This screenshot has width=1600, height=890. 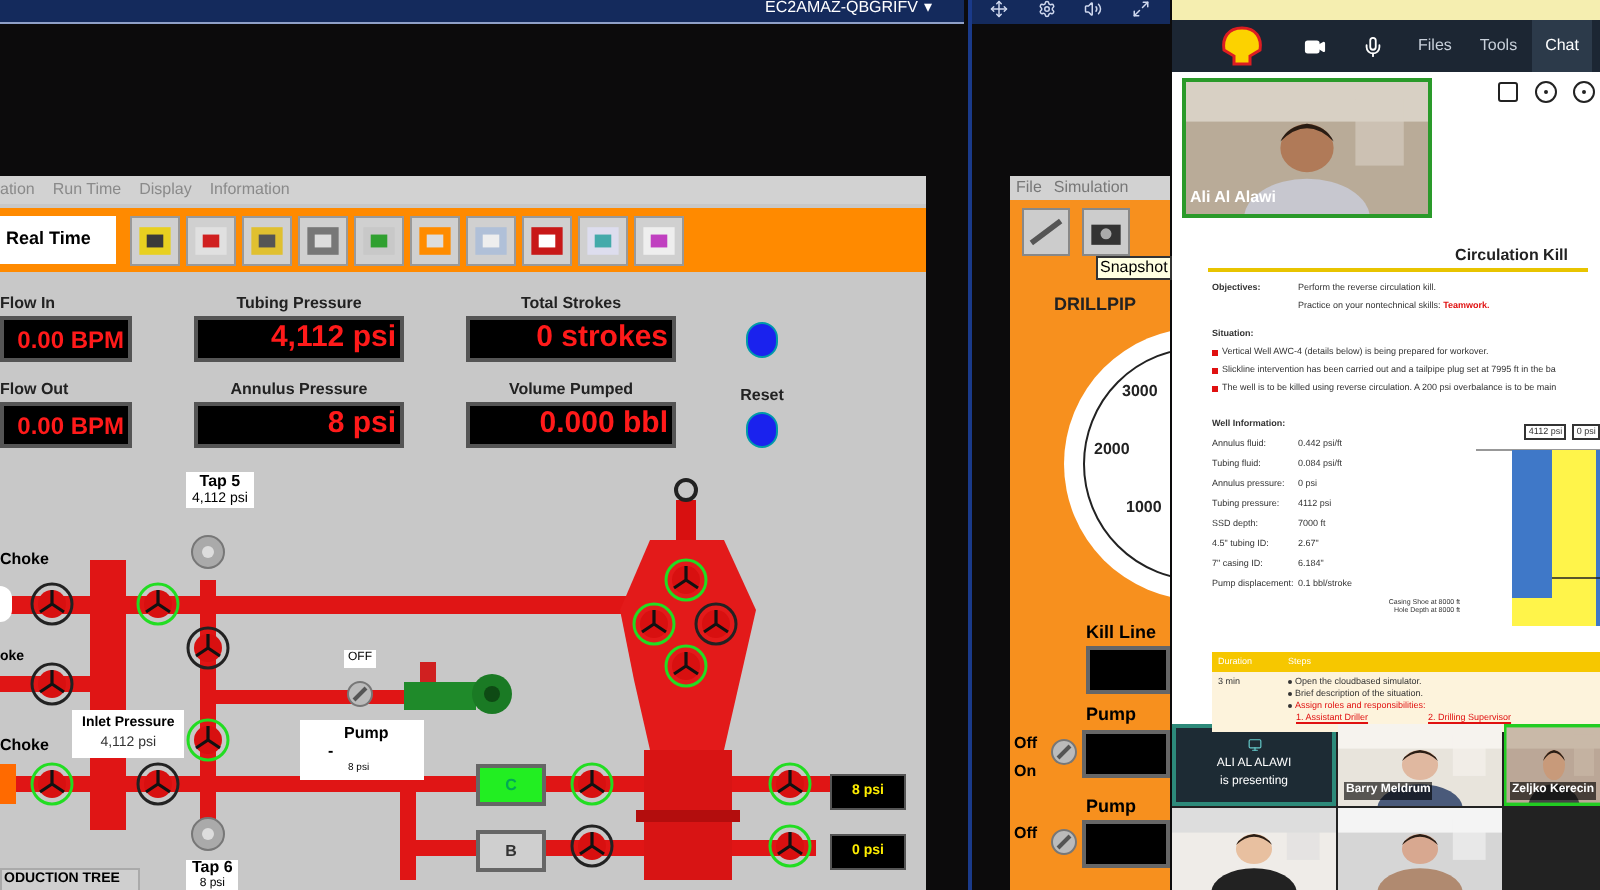 I want to click on pump-dash: -, so click(x=332, y=751).